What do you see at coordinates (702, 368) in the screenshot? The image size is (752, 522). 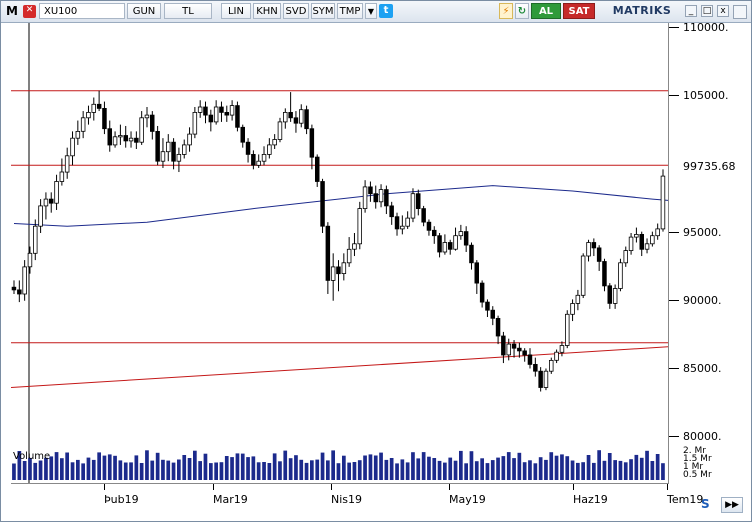 I see `y-label: 85000.` at bounding box center [702, 368].